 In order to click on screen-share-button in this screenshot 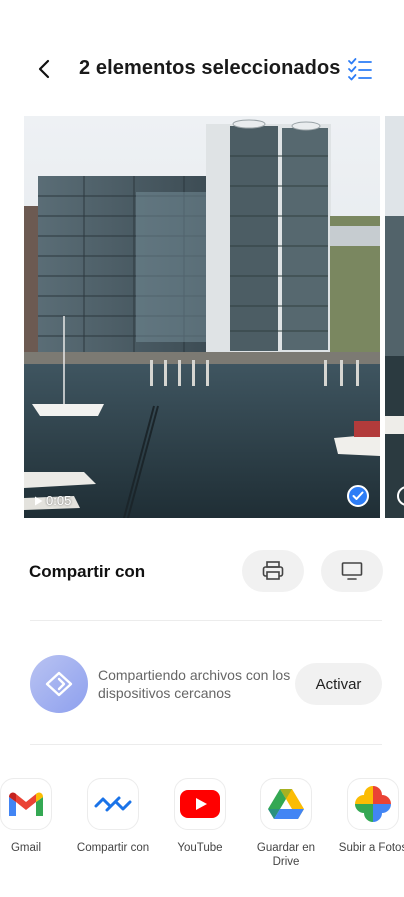, I will do `click(352, 571)`.